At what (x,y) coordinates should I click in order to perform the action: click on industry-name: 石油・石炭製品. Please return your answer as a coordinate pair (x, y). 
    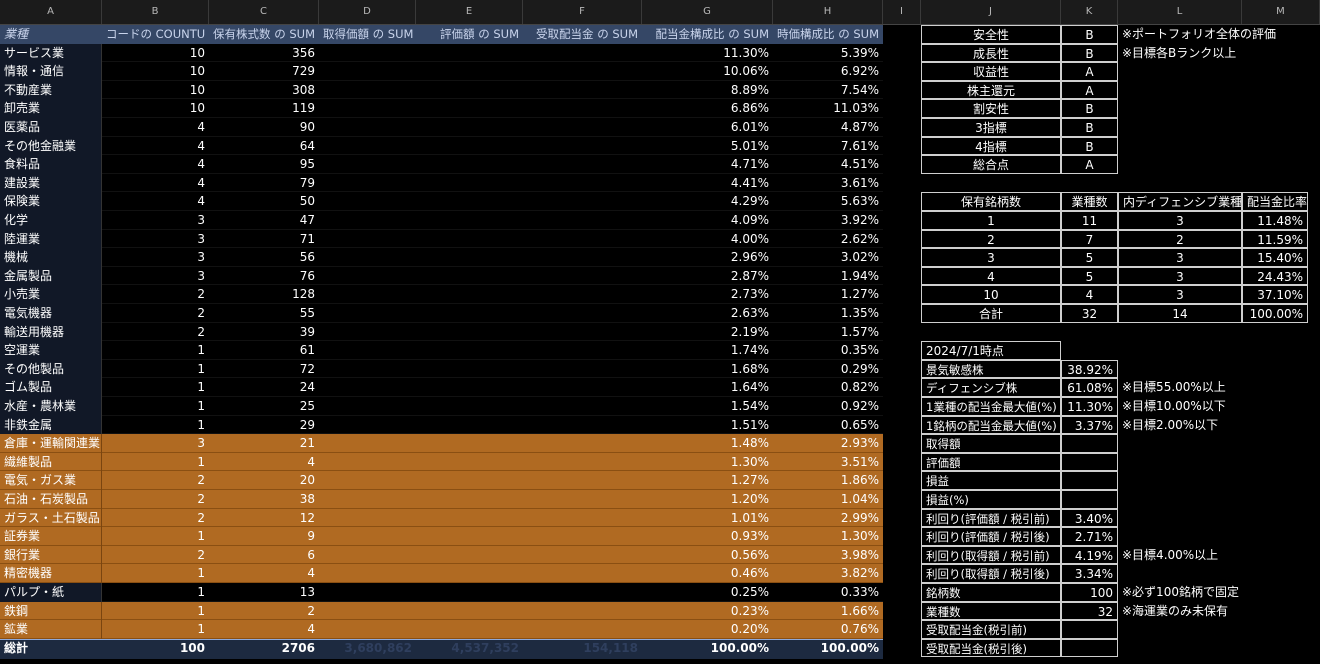
    Looking at the image, I should click on (51, 499).